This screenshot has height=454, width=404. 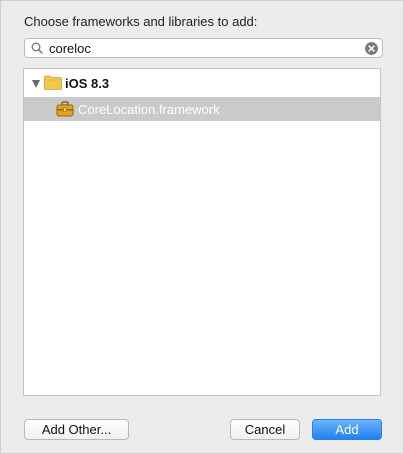 What do you see at coordinates (141, 21) in the screenshot?
I see `dialog-title: Choose frameworks and libraries to add:` at bounding box center [141, 21].